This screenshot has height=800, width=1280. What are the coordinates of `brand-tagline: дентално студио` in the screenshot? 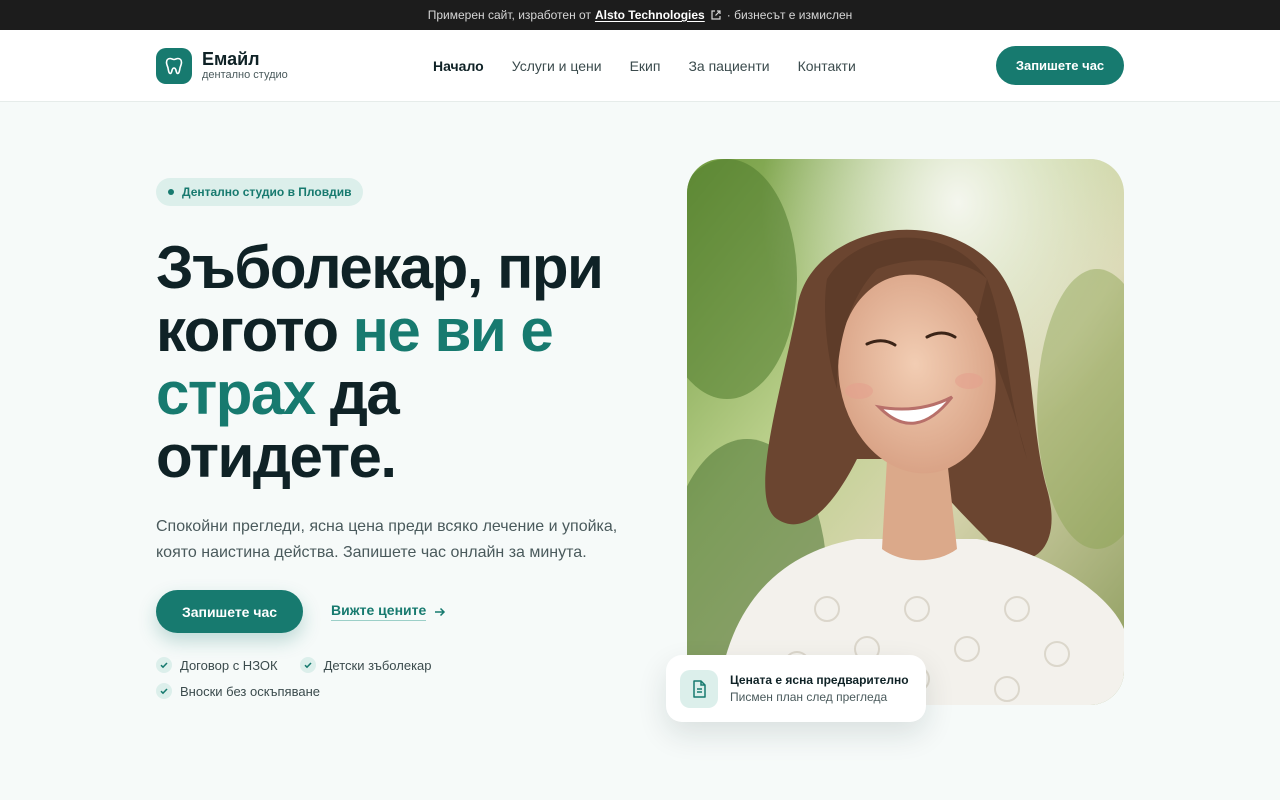 It's located at (245, 75).